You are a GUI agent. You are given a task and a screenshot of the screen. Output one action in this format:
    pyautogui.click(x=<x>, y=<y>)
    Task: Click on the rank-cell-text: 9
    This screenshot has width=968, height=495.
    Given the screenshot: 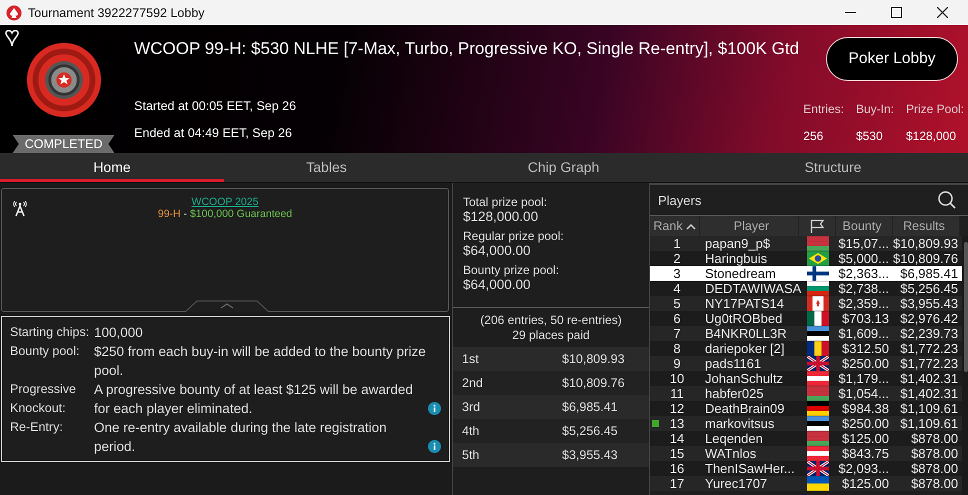 What is the action you would take?
    pyautogui.click(x=677, y=363)
    